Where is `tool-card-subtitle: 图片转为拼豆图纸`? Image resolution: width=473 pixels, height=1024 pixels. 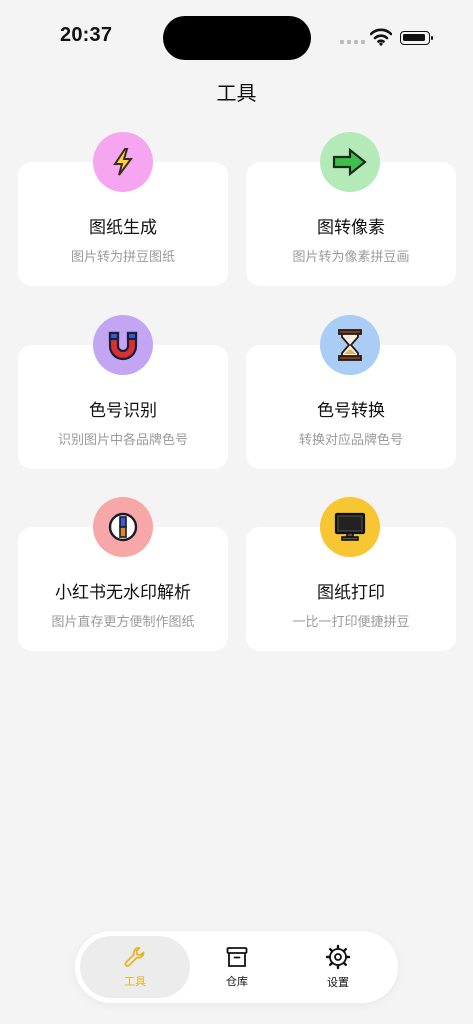
tool-card-subtitle: 图片转为拼豆图纸 is located at coordinates (122, 257).